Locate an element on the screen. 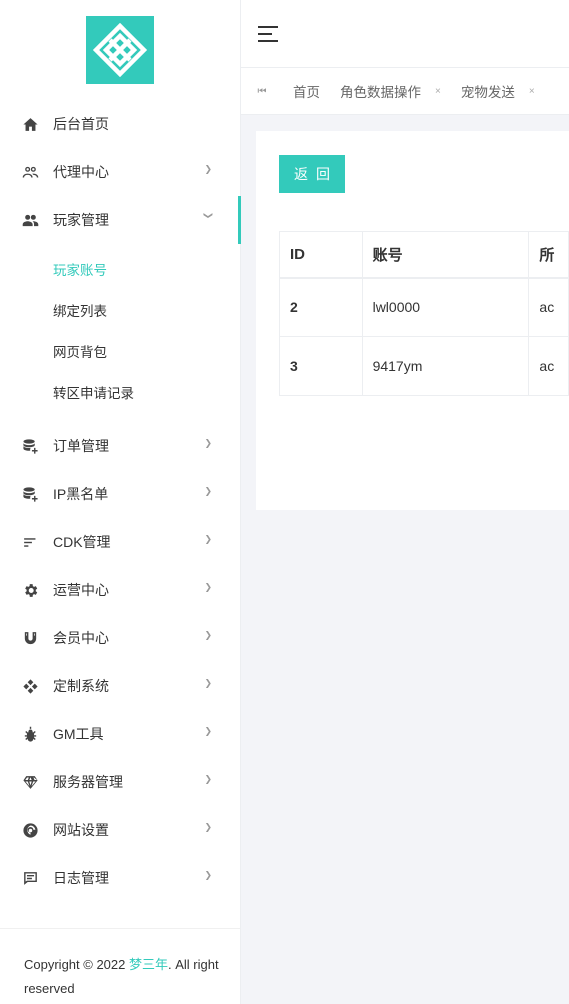 This screenshot has width=569, height=1004. knot-logo-icon is located at coordinates (120, 50).